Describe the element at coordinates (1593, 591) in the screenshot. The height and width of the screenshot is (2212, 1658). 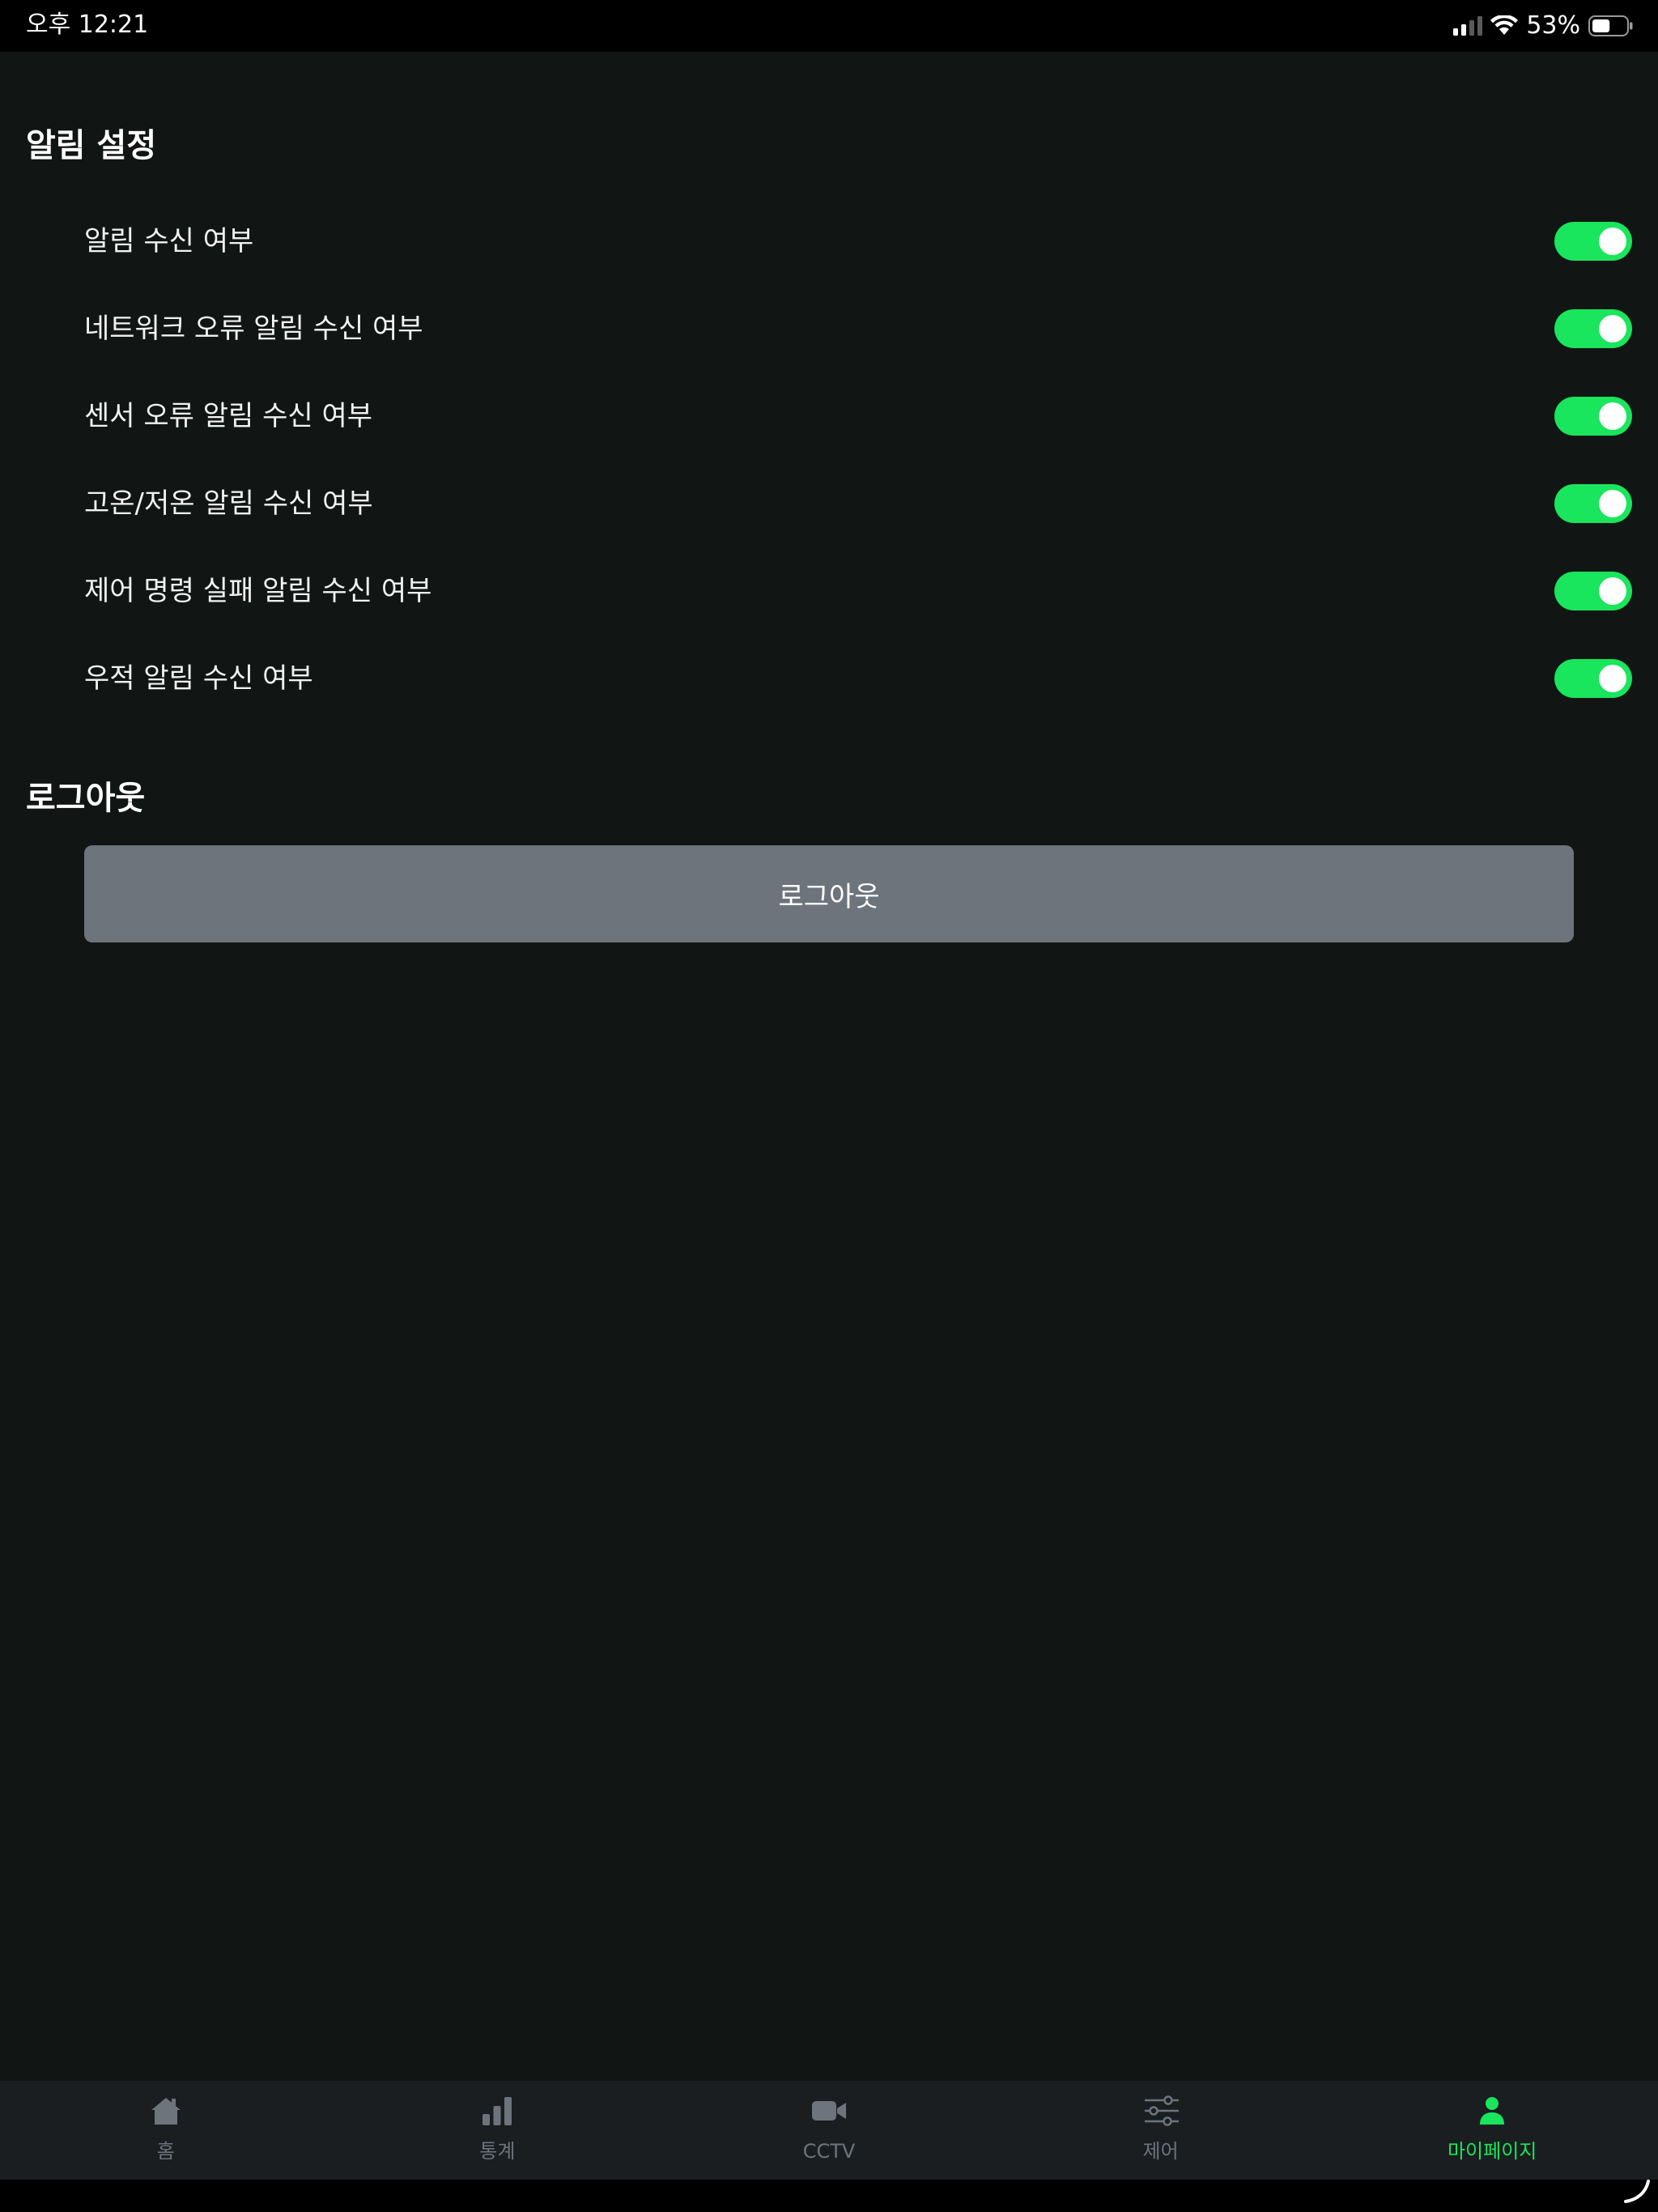
I see `control-failure-toggle-switch` at that location.